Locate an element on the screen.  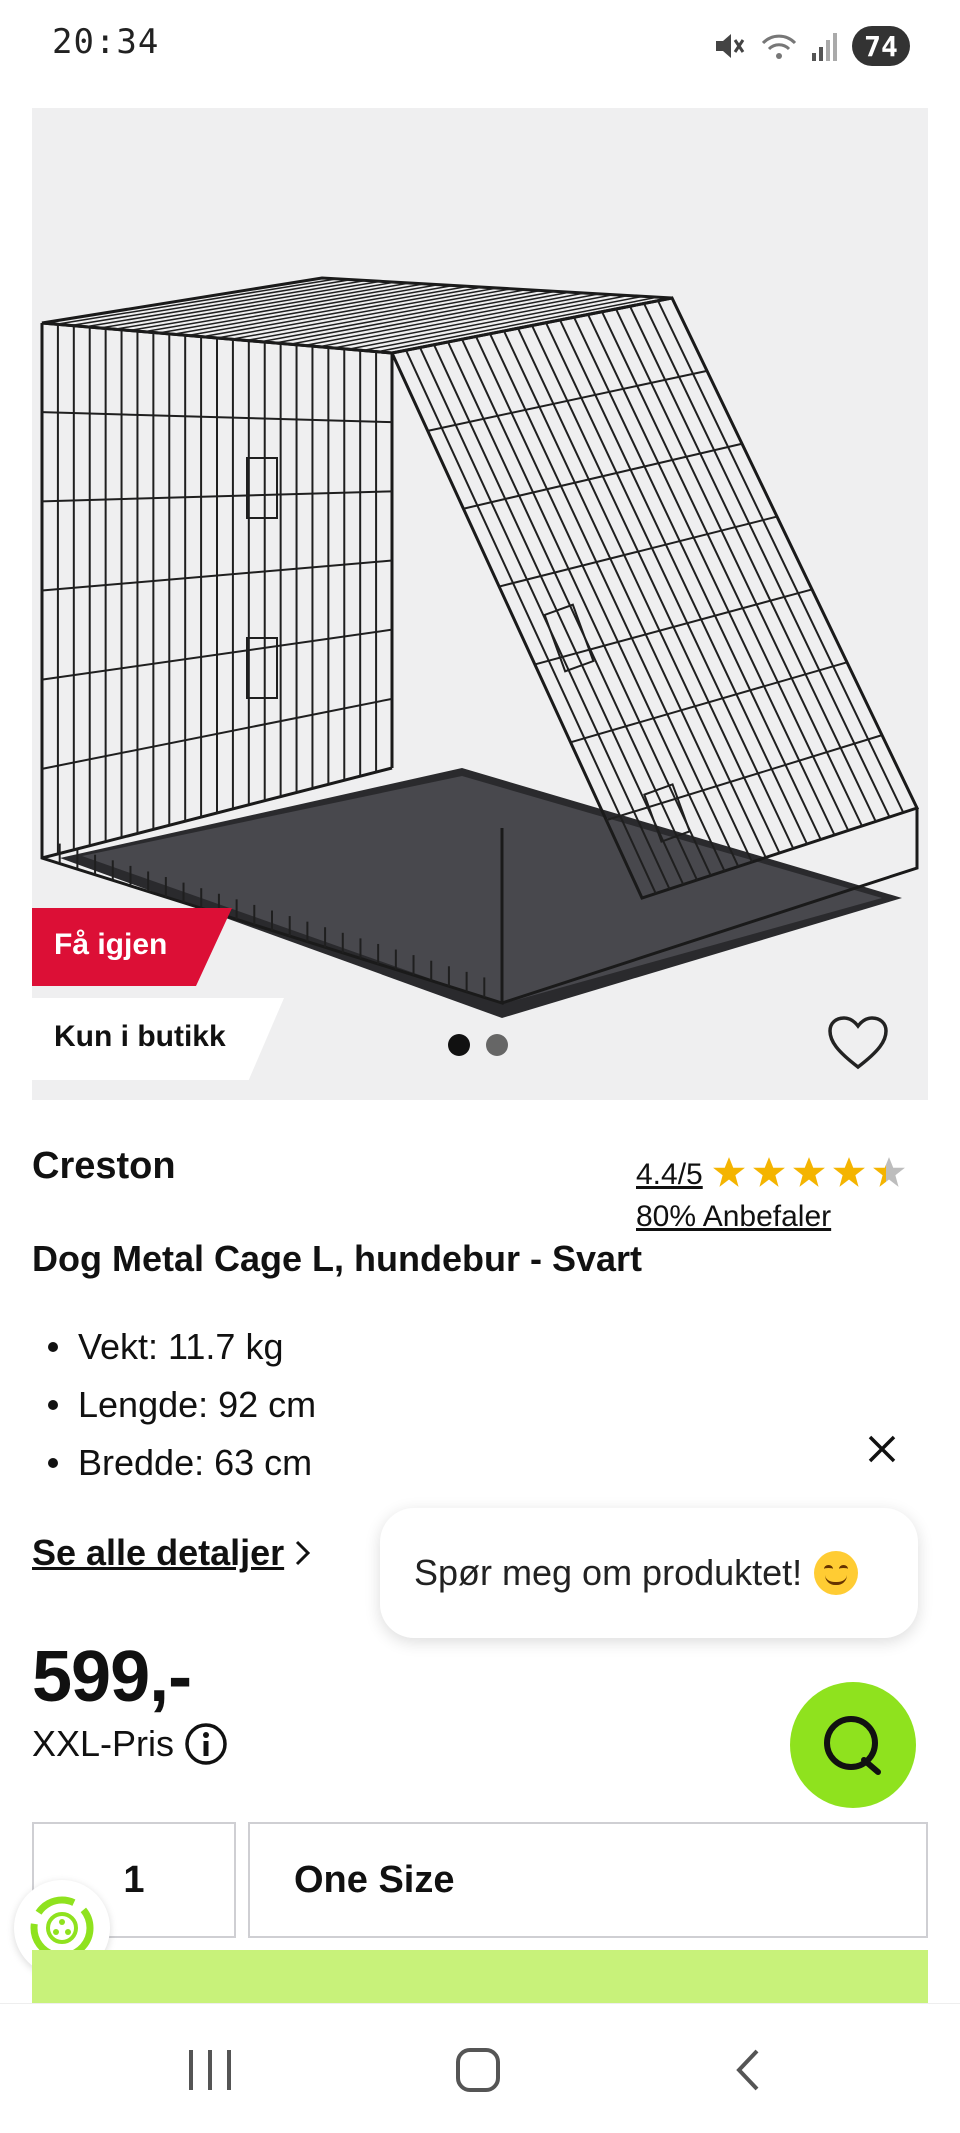
spec-length: Lengde: 92 cm is located at coordinates (182, 1405).